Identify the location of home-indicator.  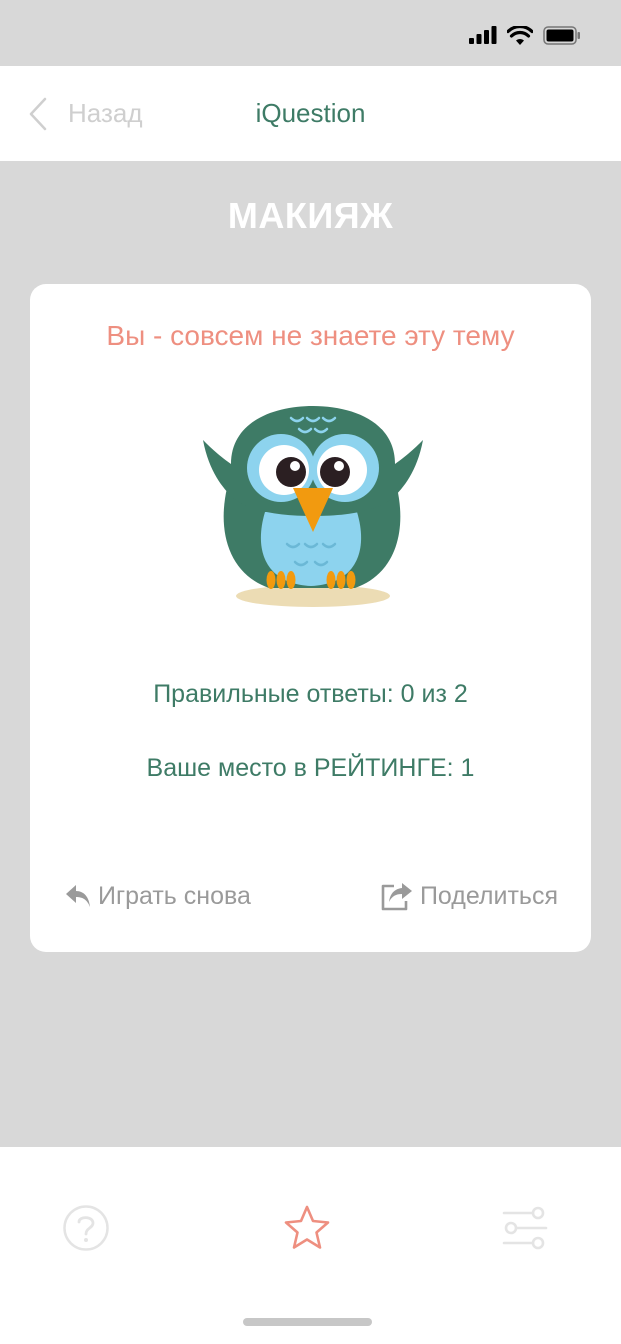
(307, 1322).